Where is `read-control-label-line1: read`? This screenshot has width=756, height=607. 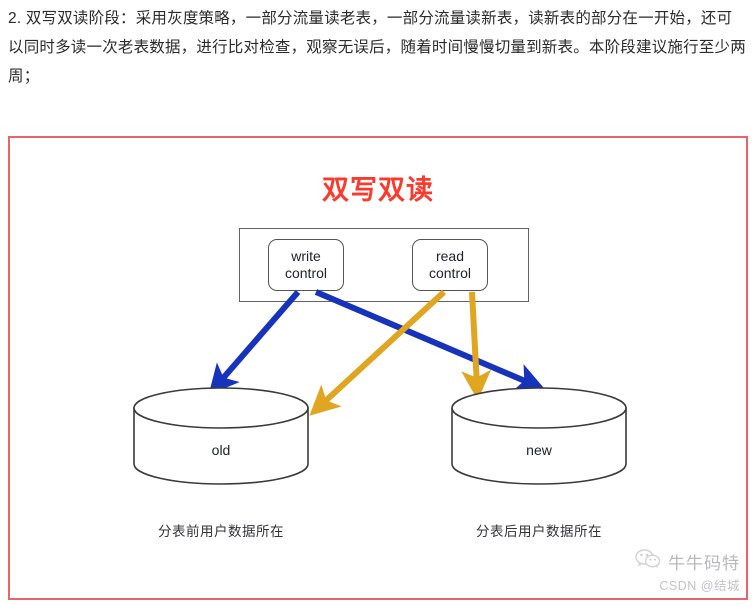 read-control-label-line1: read is located at coordinates (450, 256).